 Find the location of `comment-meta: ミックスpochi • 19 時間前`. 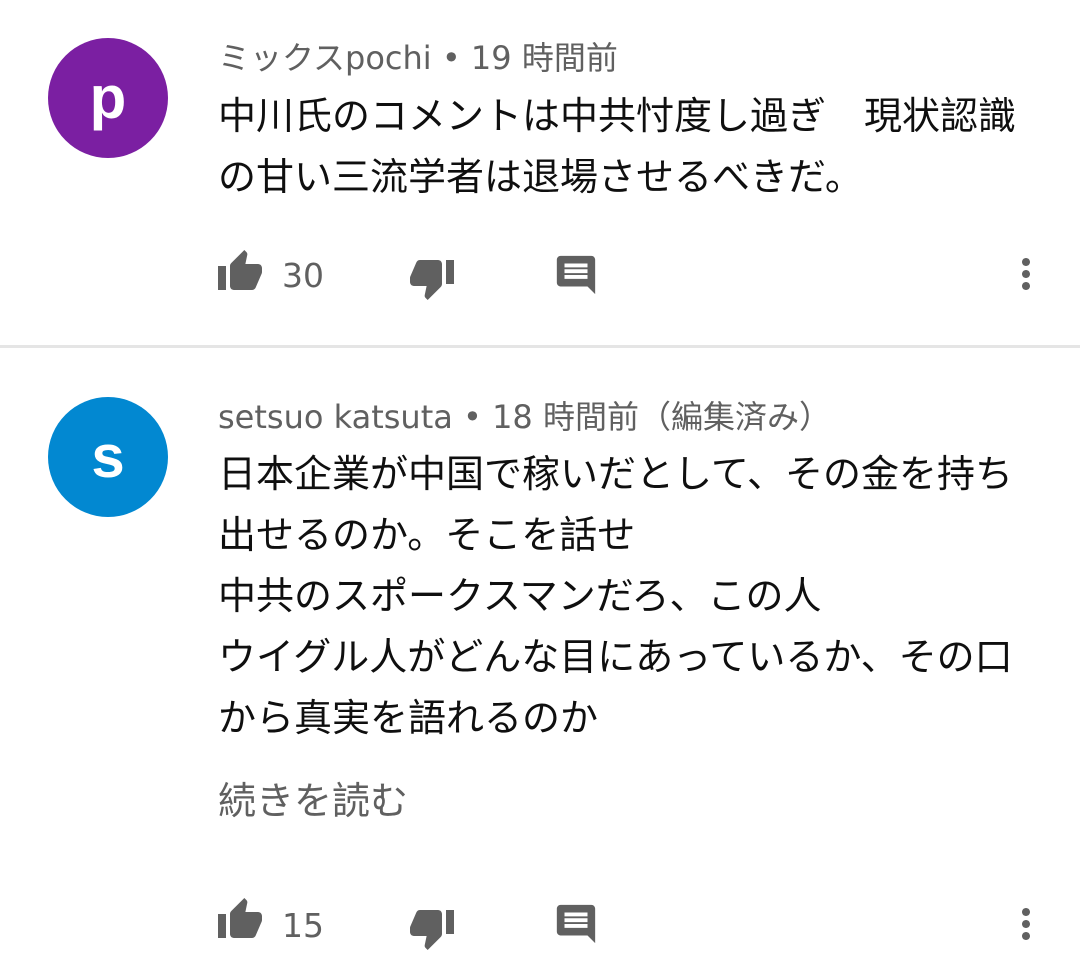

comment-meta: ミックスpochi • 19 時間前 is located at coordinates (418, 58).